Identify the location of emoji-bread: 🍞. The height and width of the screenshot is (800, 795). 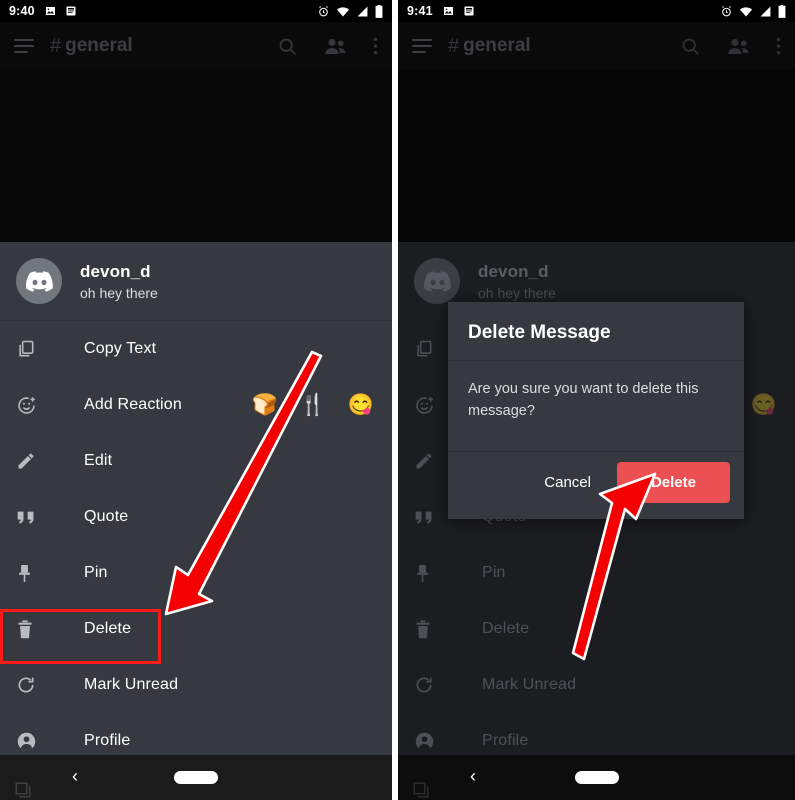
(265, 405).